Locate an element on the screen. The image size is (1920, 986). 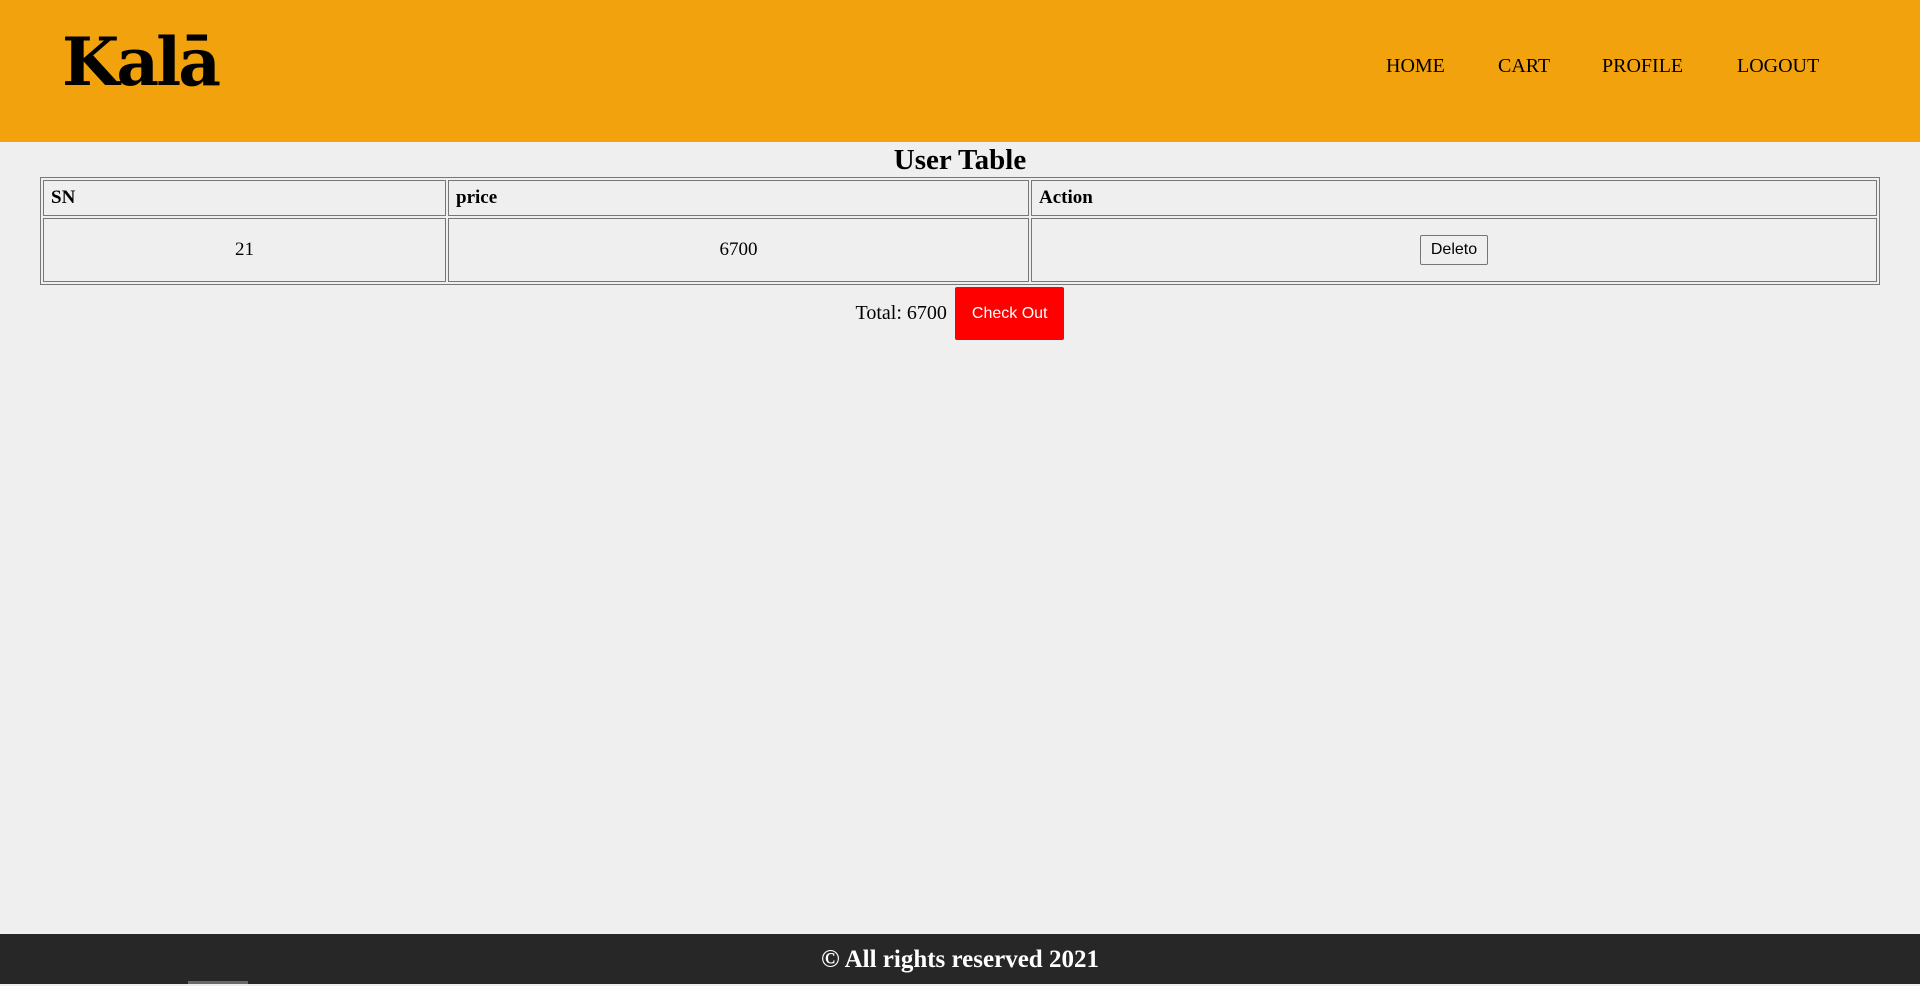
site-footer: © All rights reserved 2021 is located at coordinates (960, 959).